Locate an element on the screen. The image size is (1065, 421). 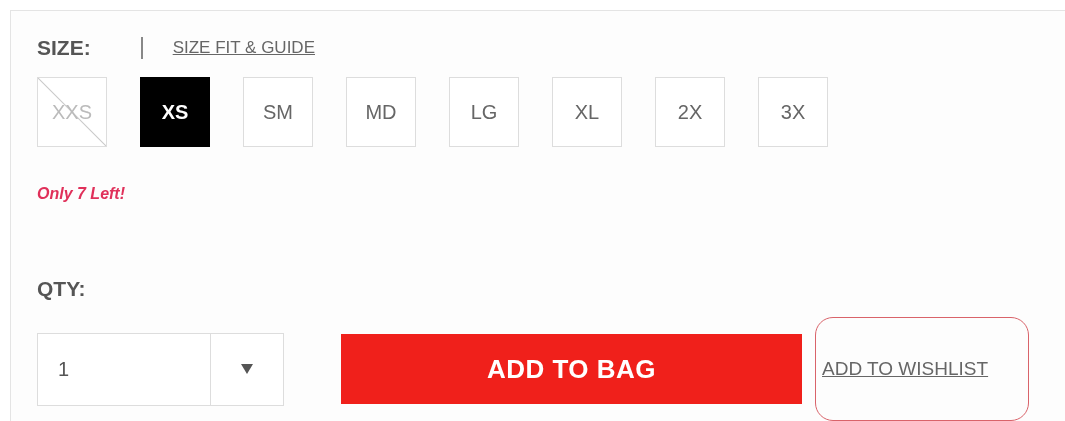
size-guide-link: SIZE FIT & GUIDE is located at coordinates (243, 48).